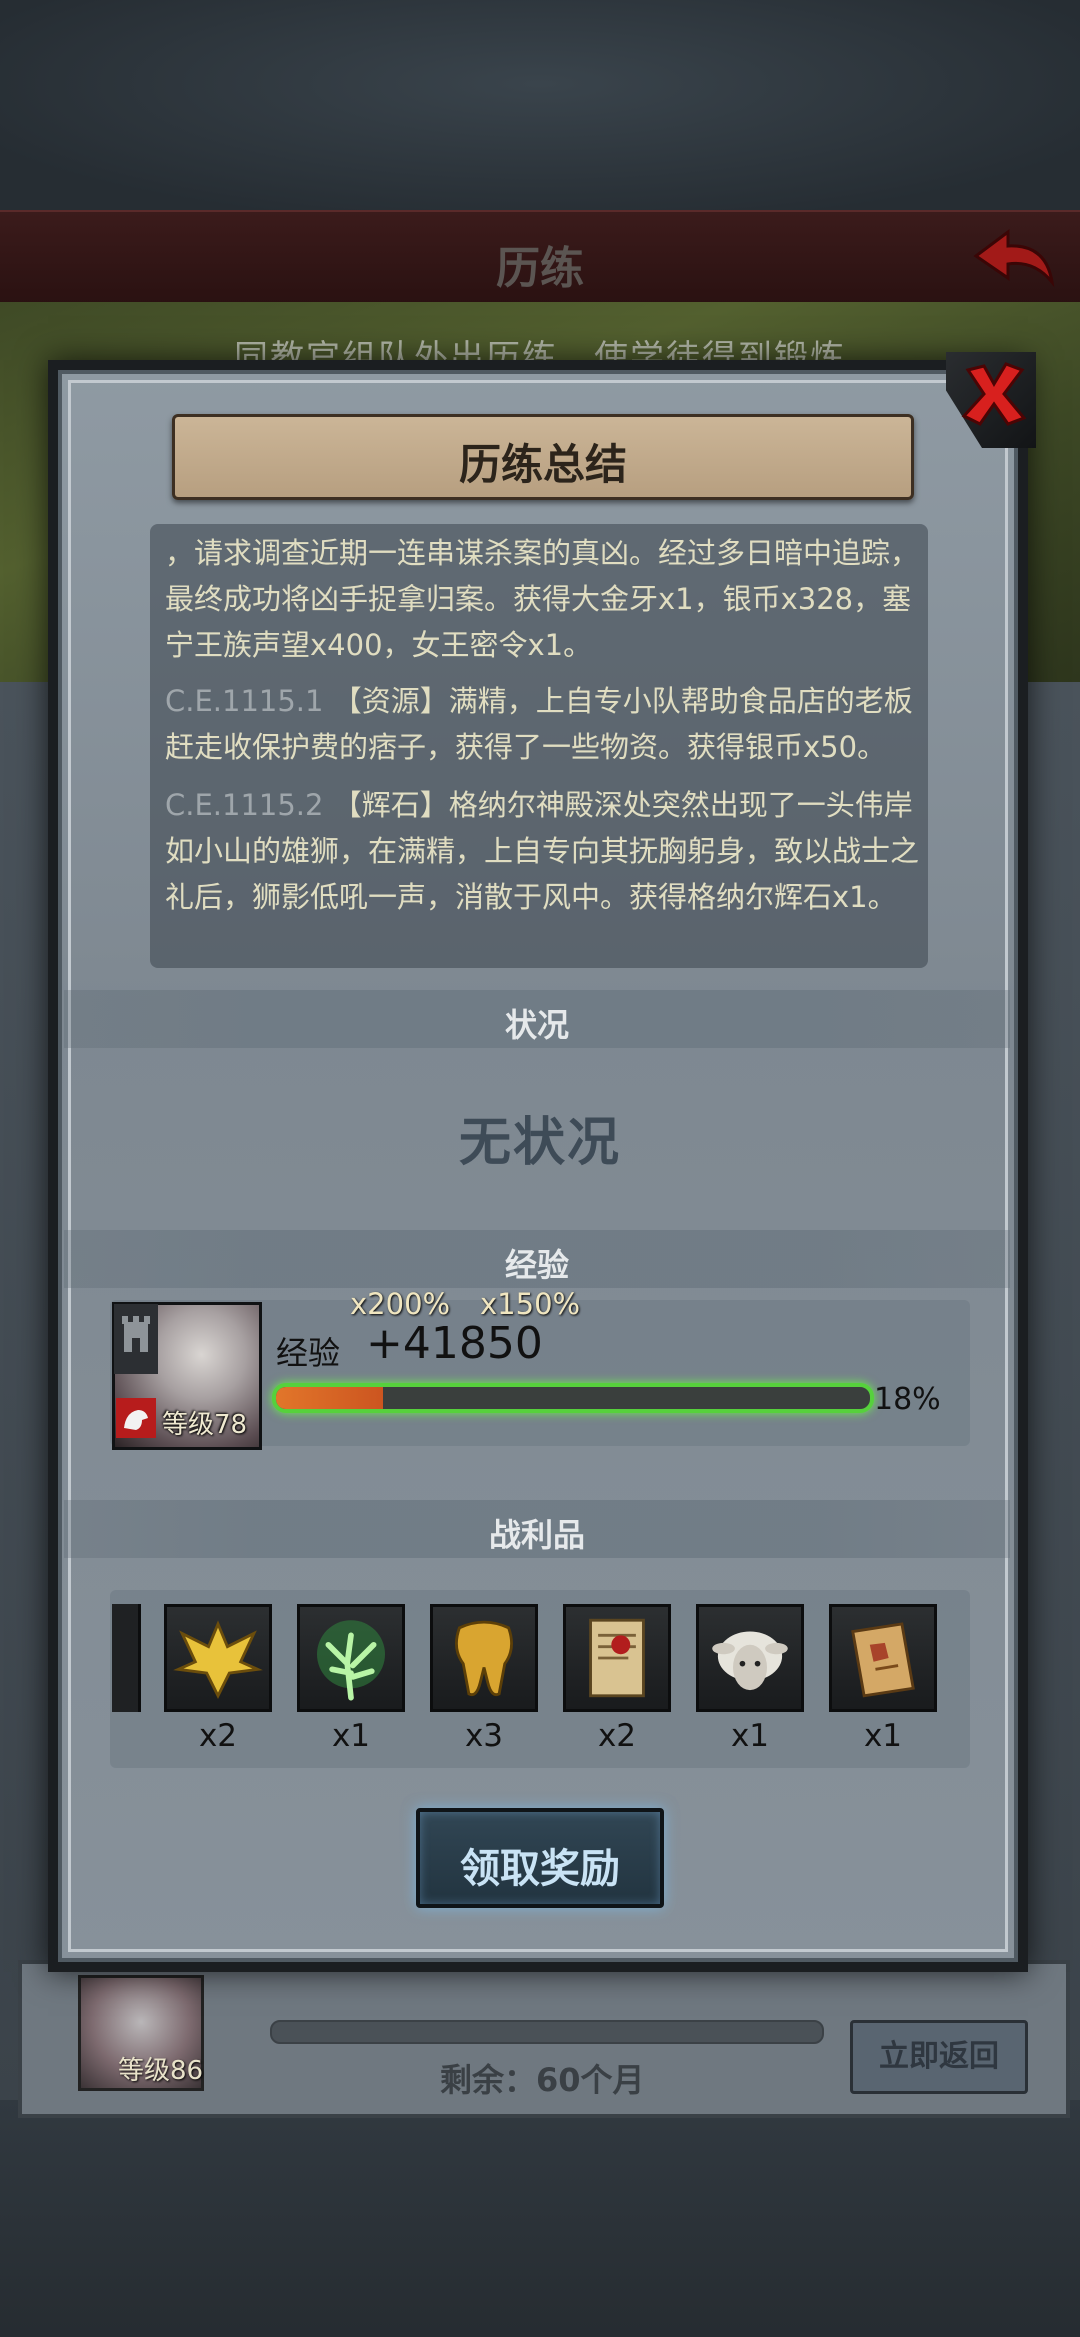 This screenshot has height=2337, width=1080. I want to click on top-header: 历练, so click(540, 258).